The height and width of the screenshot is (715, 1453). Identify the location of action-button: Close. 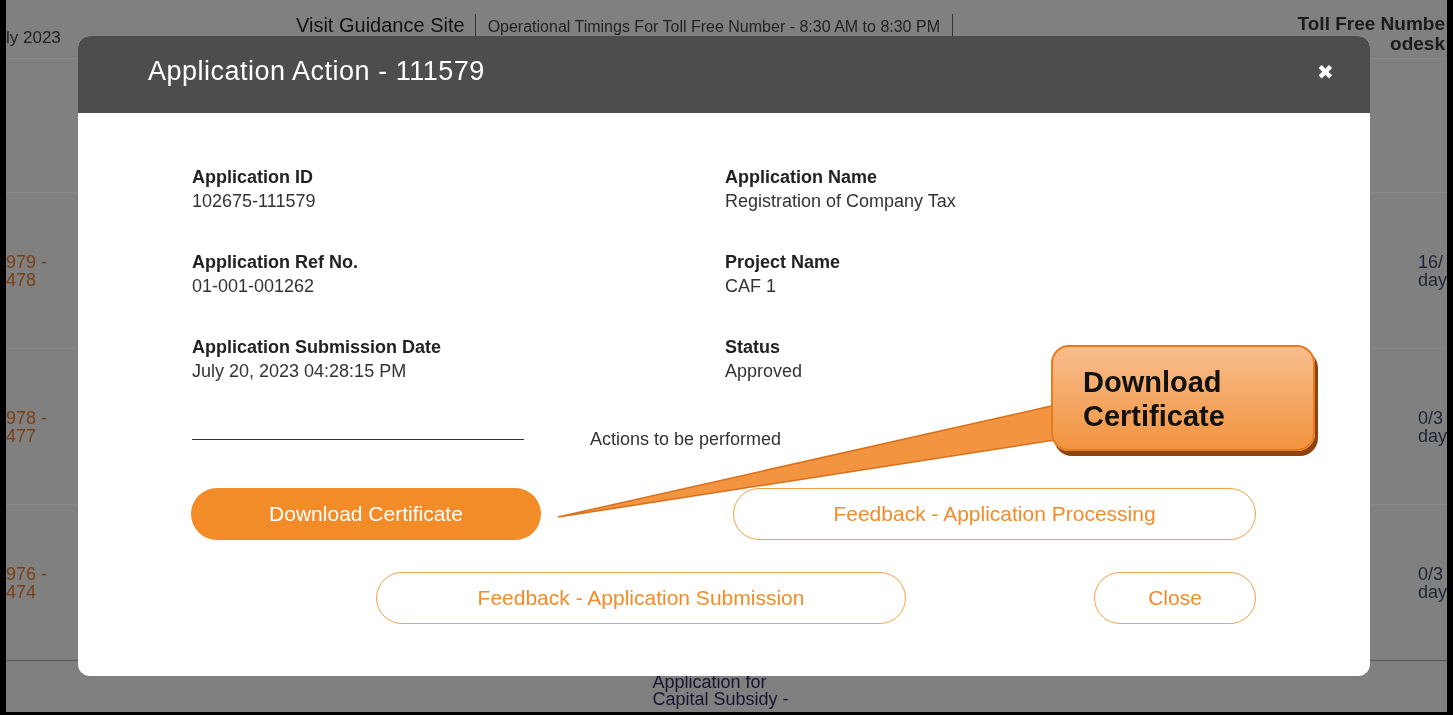
(1175, 598).